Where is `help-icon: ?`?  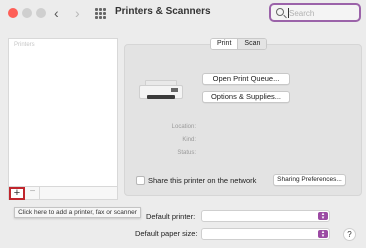 help-icon: ? is located at coordinates (349, 234).